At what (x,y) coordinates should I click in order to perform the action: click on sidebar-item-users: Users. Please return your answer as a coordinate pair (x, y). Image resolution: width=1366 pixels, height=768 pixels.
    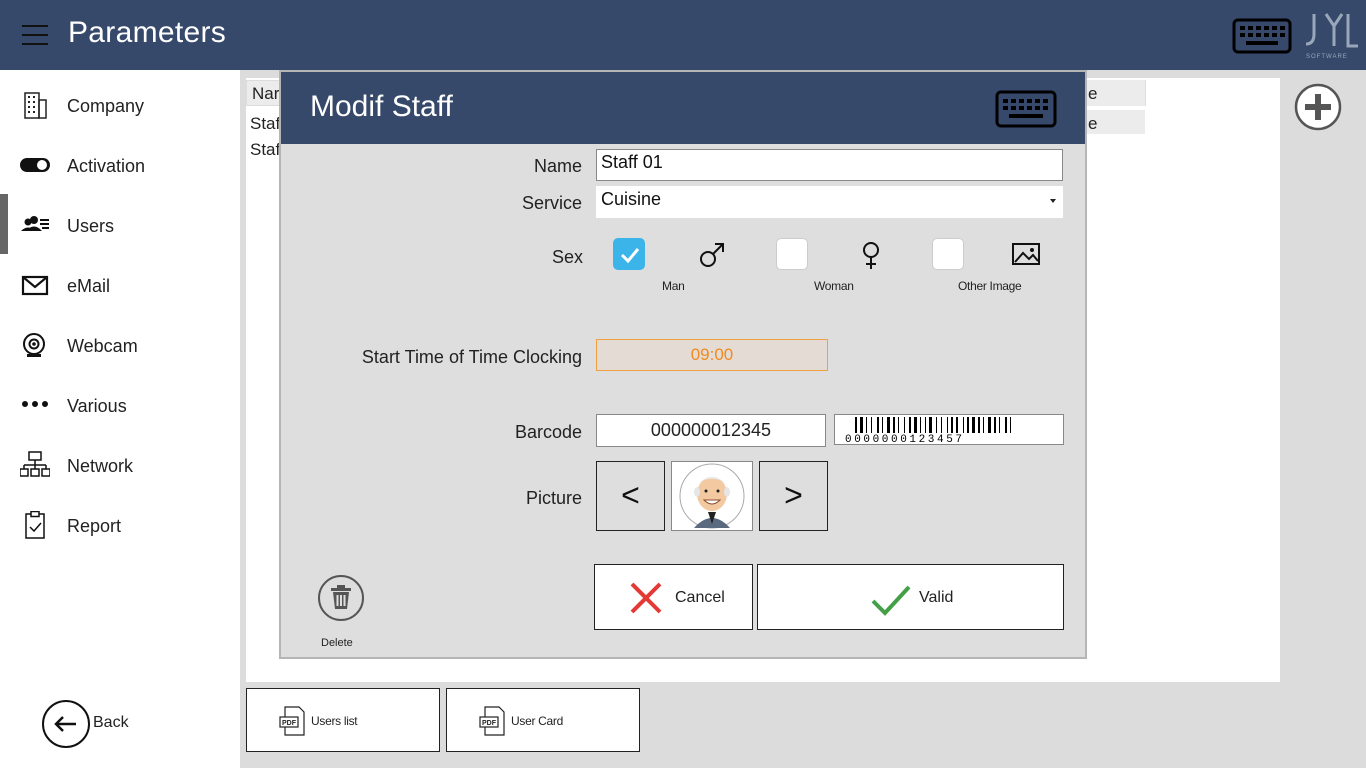
    Looking at the image, I should click on (120, 224).